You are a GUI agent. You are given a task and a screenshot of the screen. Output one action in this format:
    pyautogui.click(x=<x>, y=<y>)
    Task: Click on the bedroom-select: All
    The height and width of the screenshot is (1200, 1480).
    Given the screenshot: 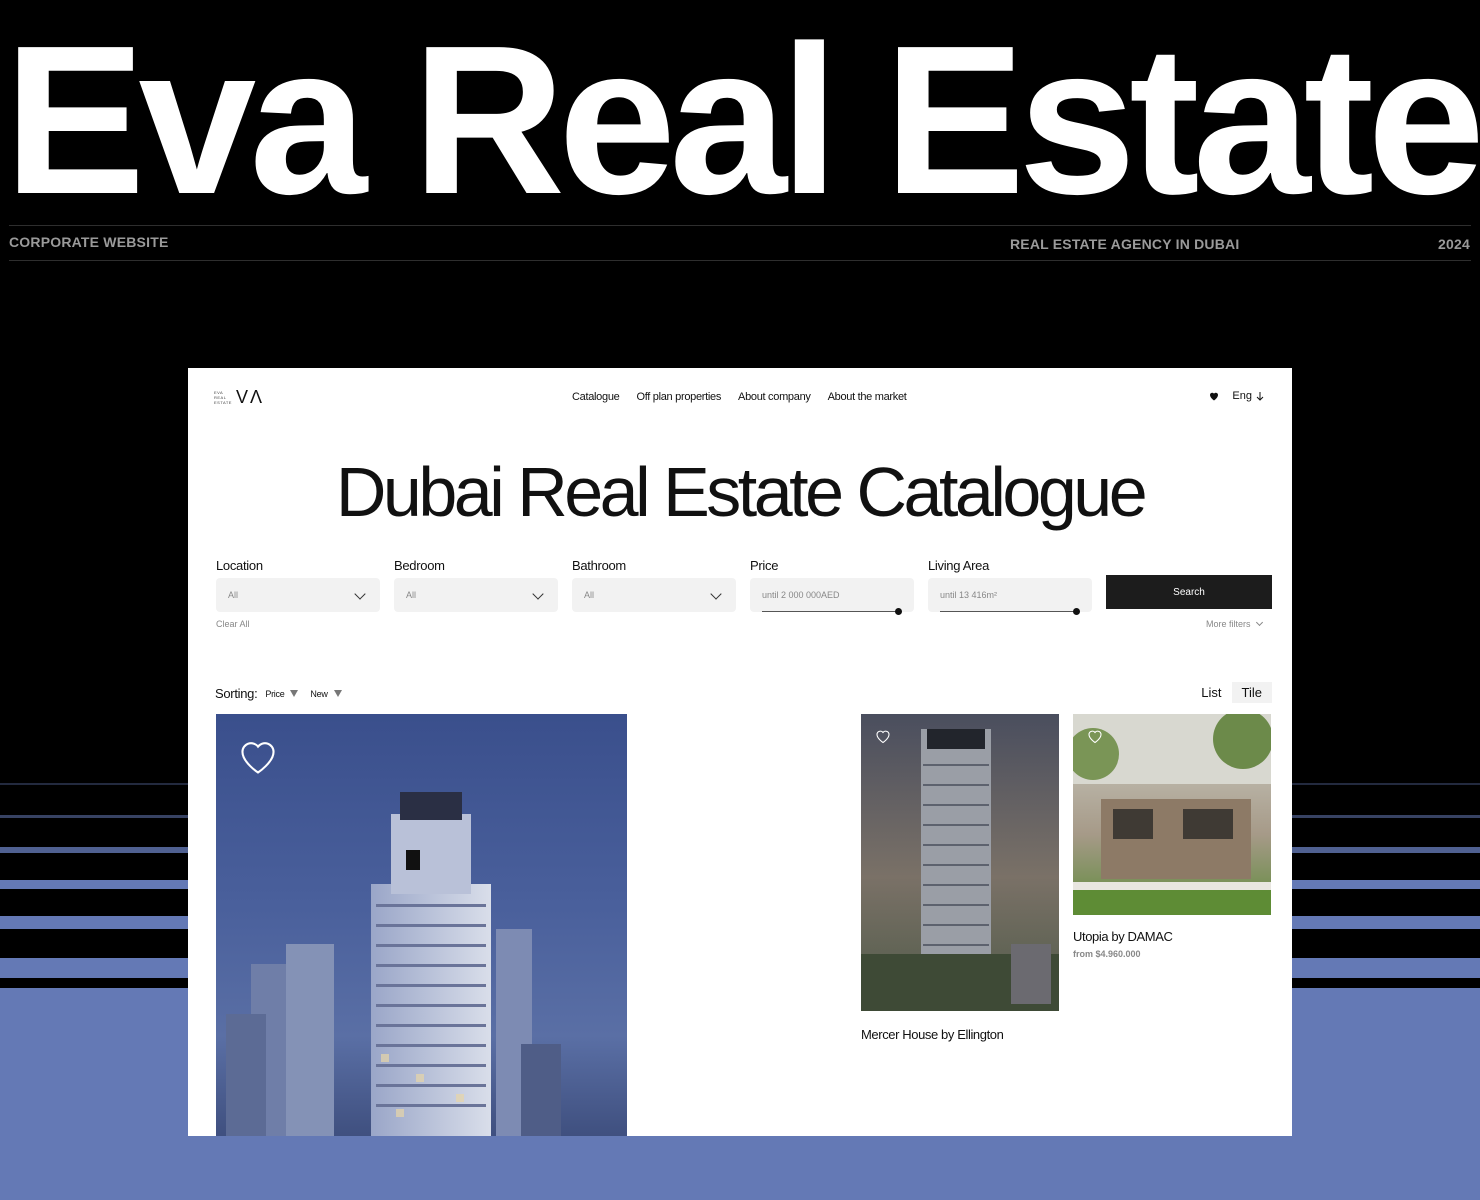 What is the action you would take?
    pyautogui.click(x=476, y=595)
    